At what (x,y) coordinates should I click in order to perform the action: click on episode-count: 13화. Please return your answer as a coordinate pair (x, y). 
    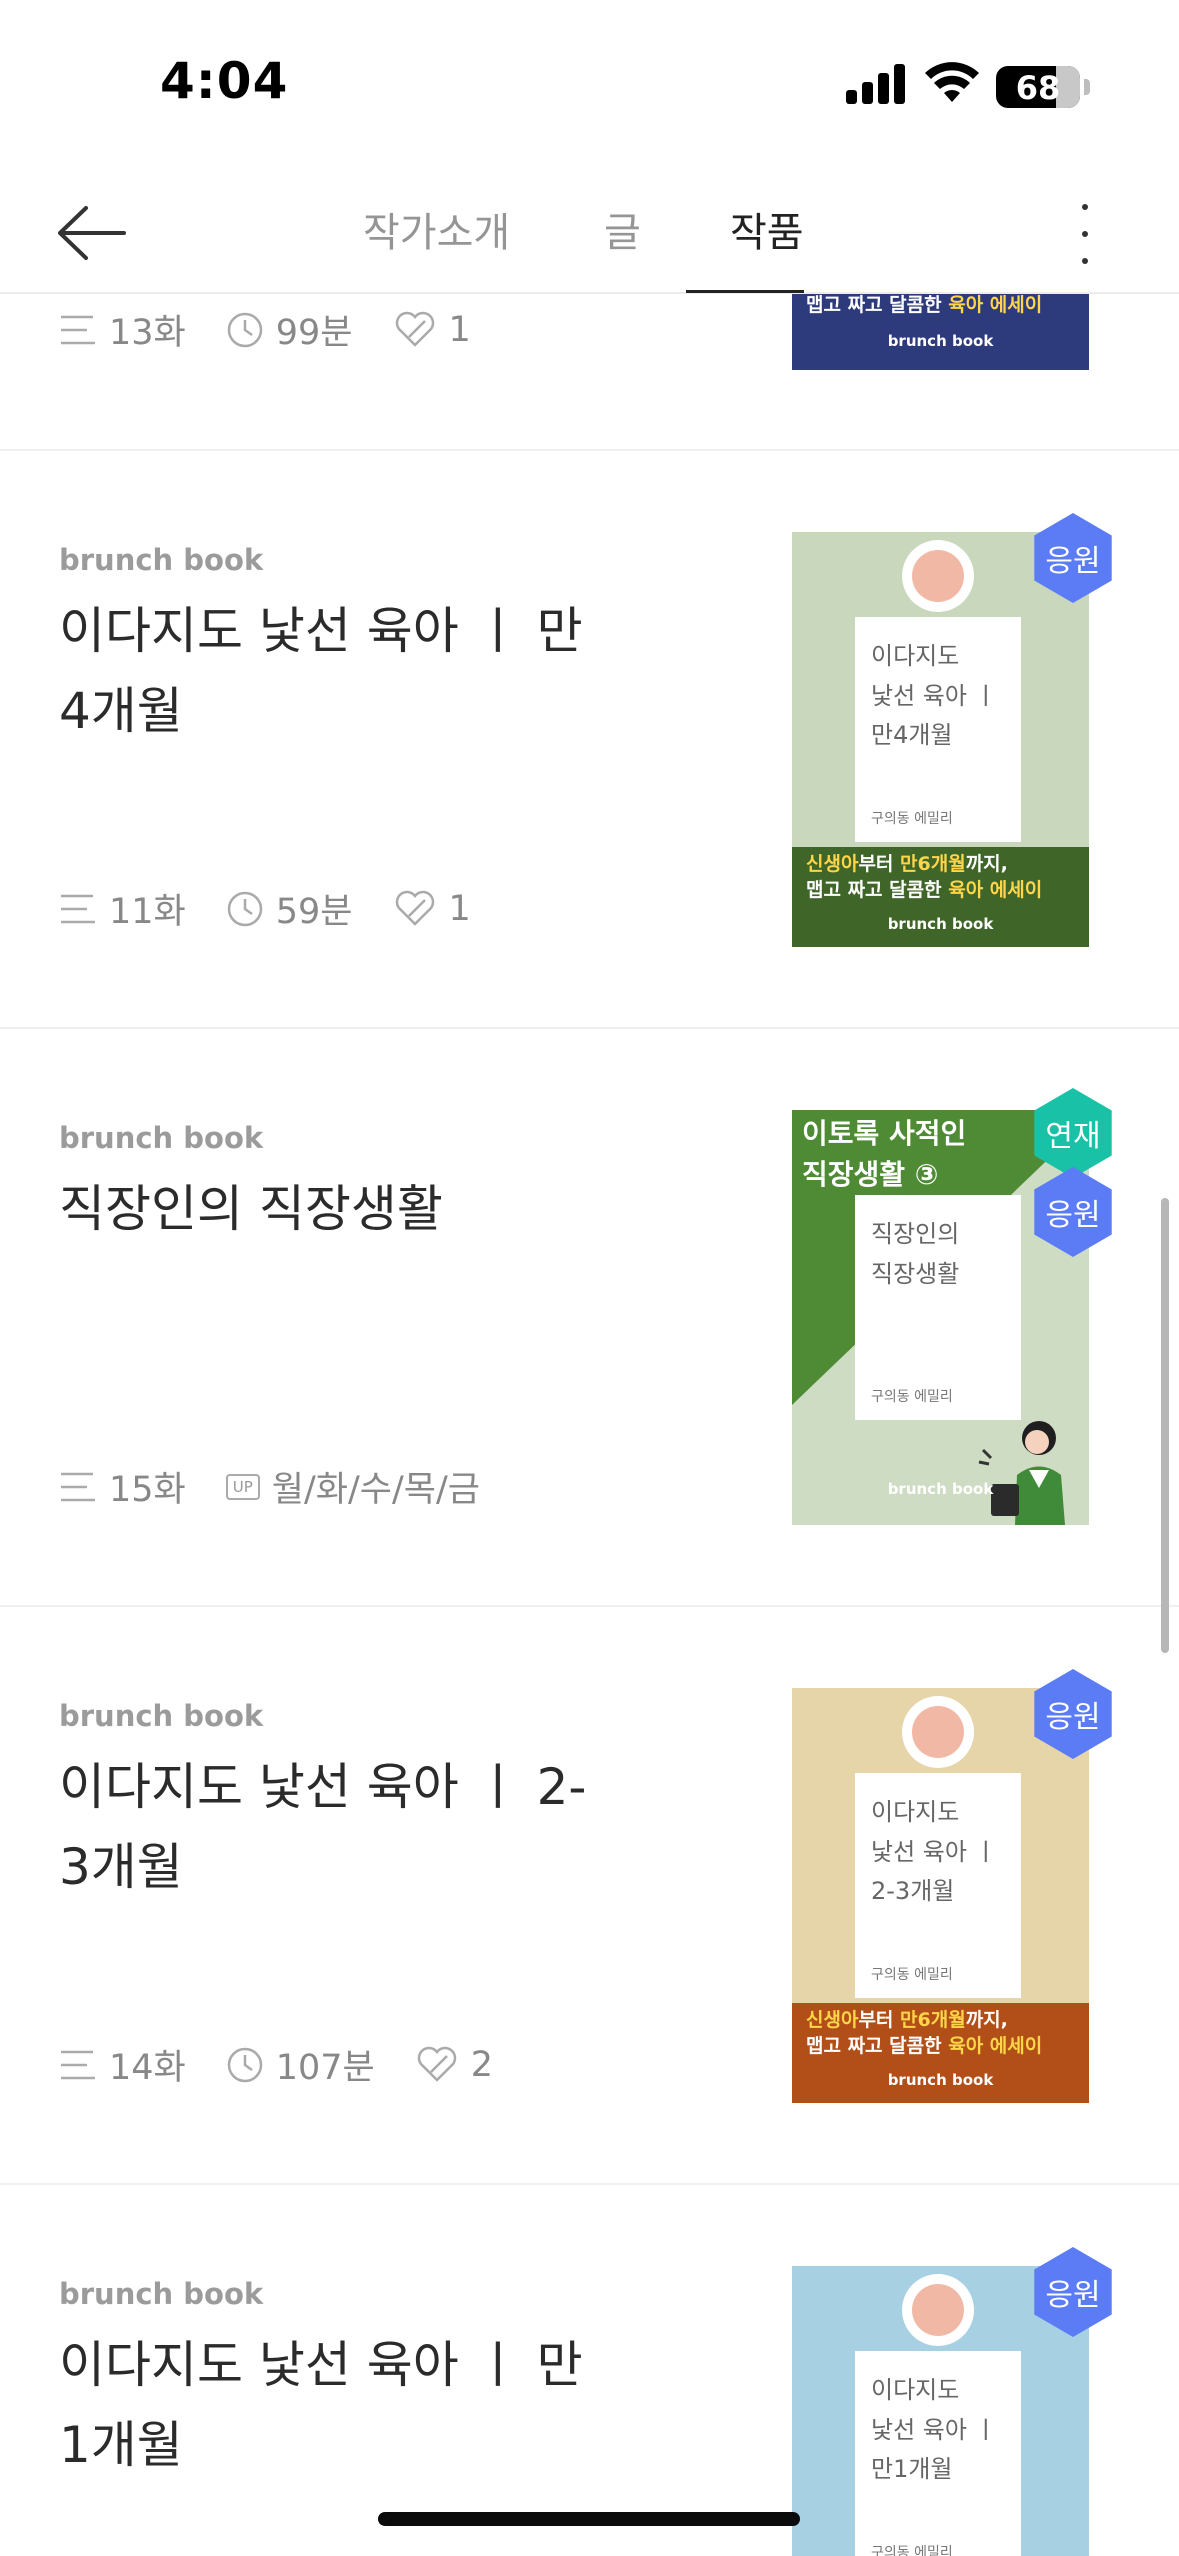
    Looking at the image, I should click on (147, 333).